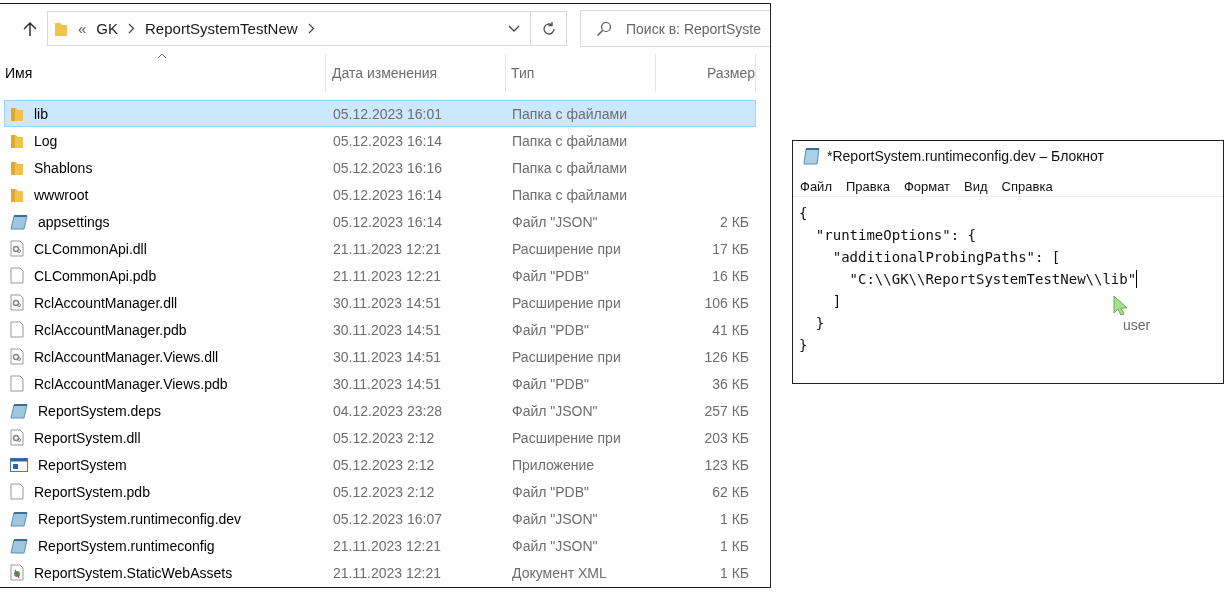 The height and width of the screenshot is (592, 1230). Describe the element at coordinates (380, 167) in the screenshot. I see `file-row: Shablons 05.12.2023 16:16 Папка с файлами` at that location.